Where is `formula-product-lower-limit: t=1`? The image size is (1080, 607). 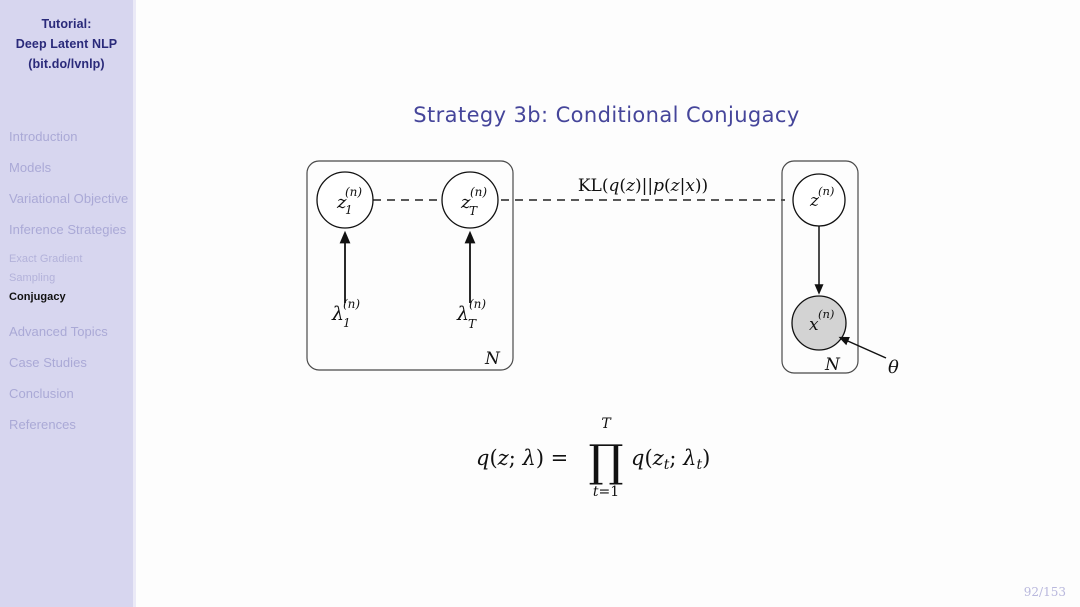
formula-product-lower-limit: t=1 is located at coordinates (606, 492).